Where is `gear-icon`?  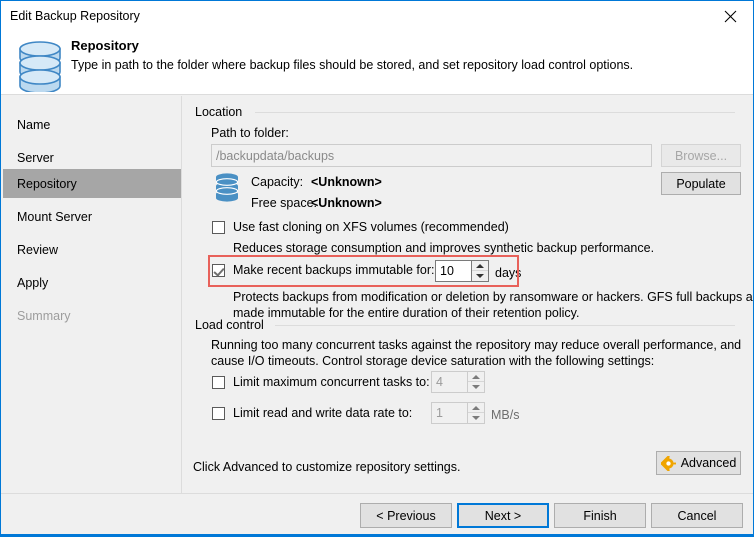
gear-icon is located at coordinates (668, 463).